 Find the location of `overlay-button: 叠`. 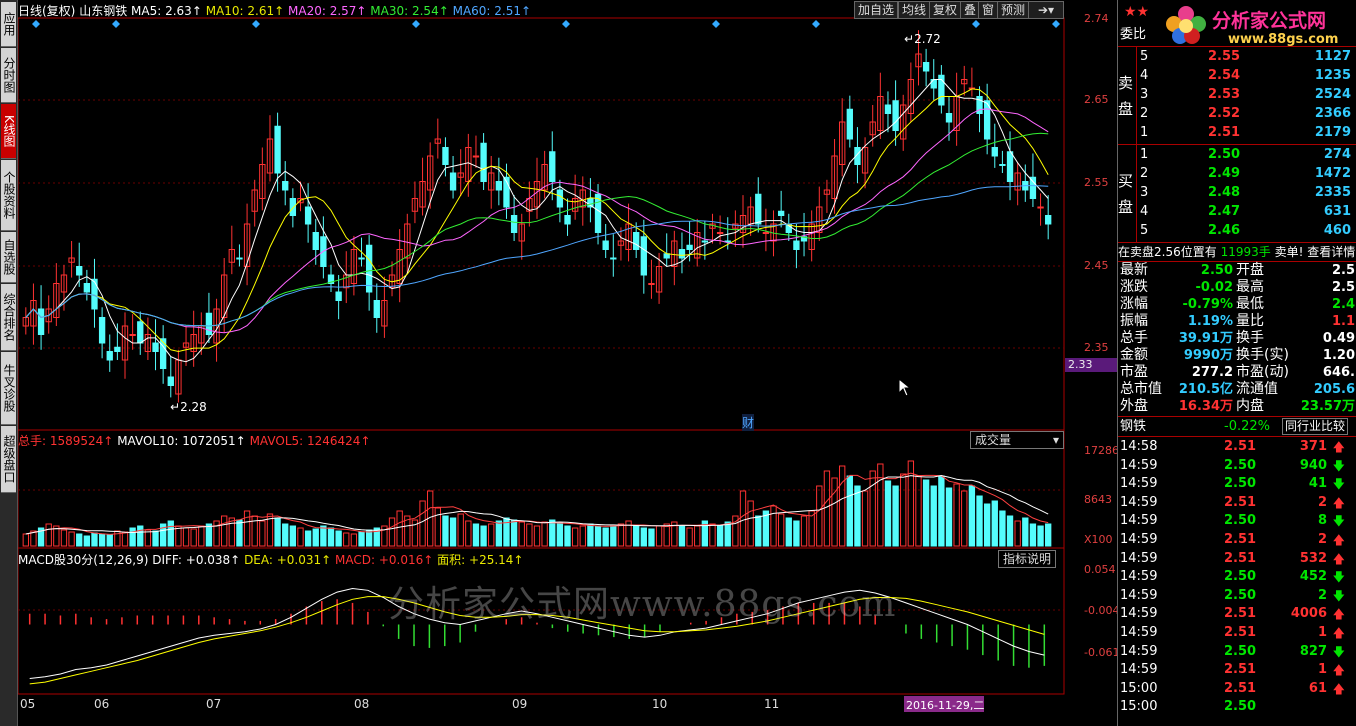

overlay-button: 叠 is located at coordinates (970, 10).